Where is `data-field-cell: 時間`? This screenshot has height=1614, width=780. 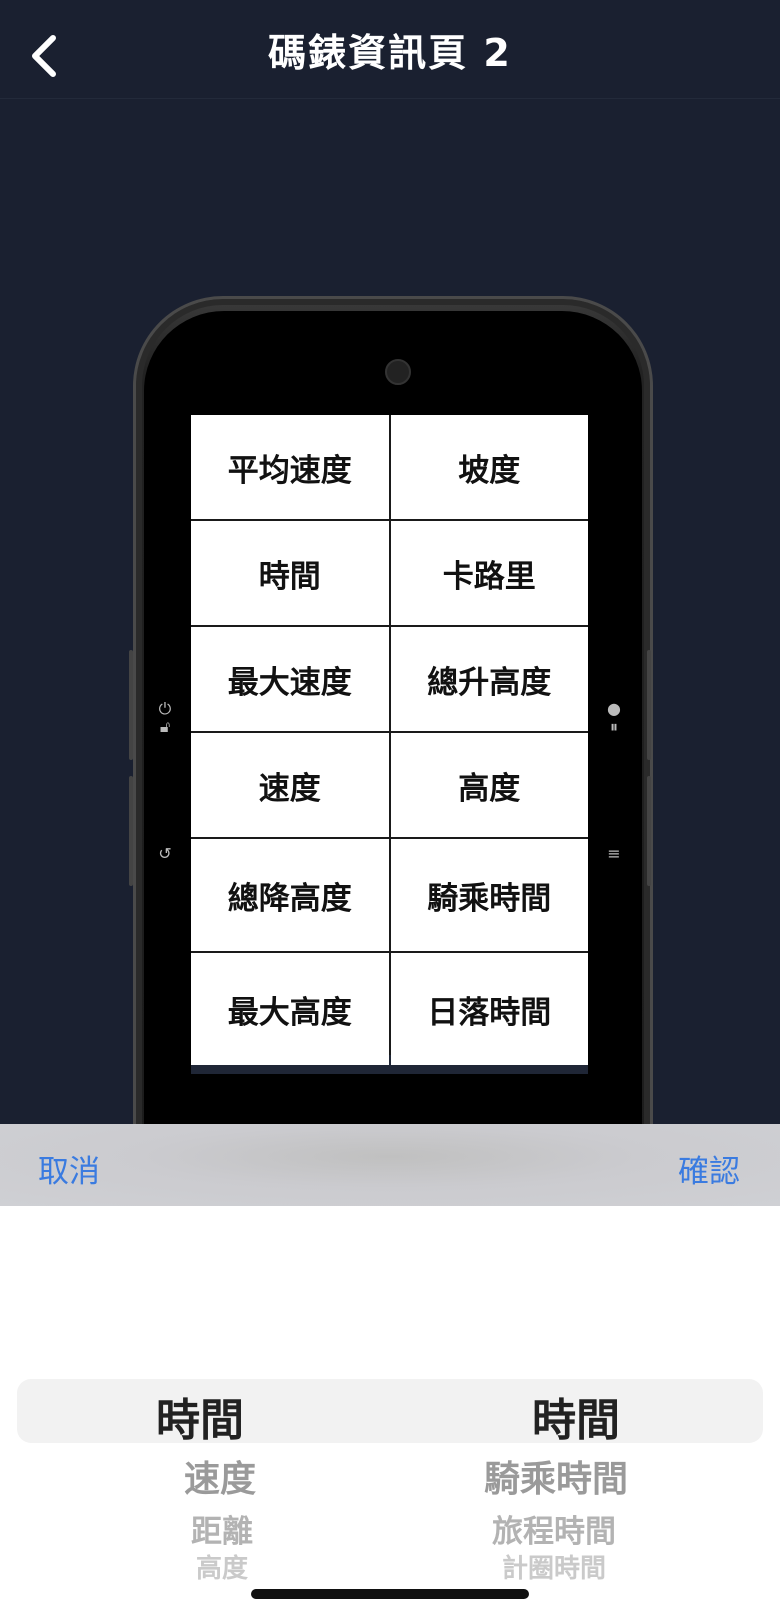 data-field-cell: 時間 is located at coordinates (290, 573).